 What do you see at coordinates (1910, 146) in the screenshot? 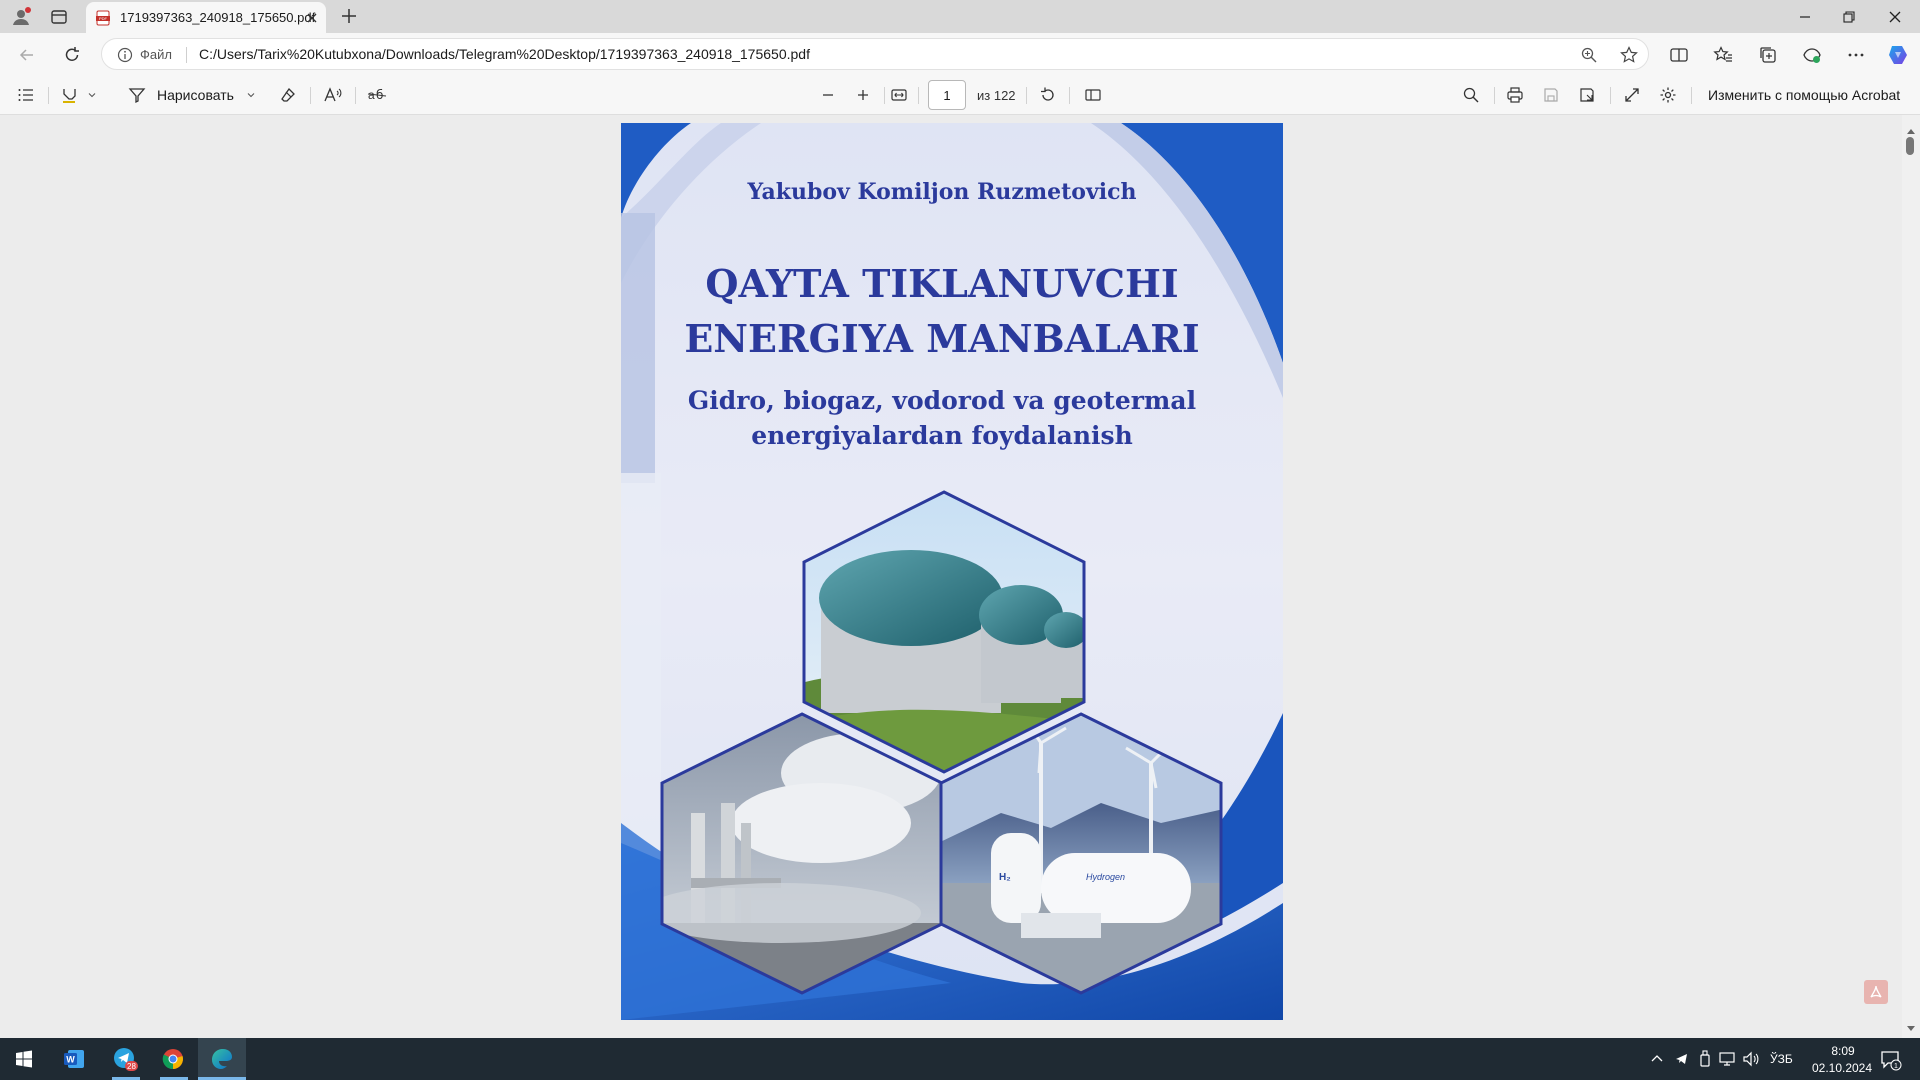
I see `scroll-thumb` at bounding box center [1910, 146].